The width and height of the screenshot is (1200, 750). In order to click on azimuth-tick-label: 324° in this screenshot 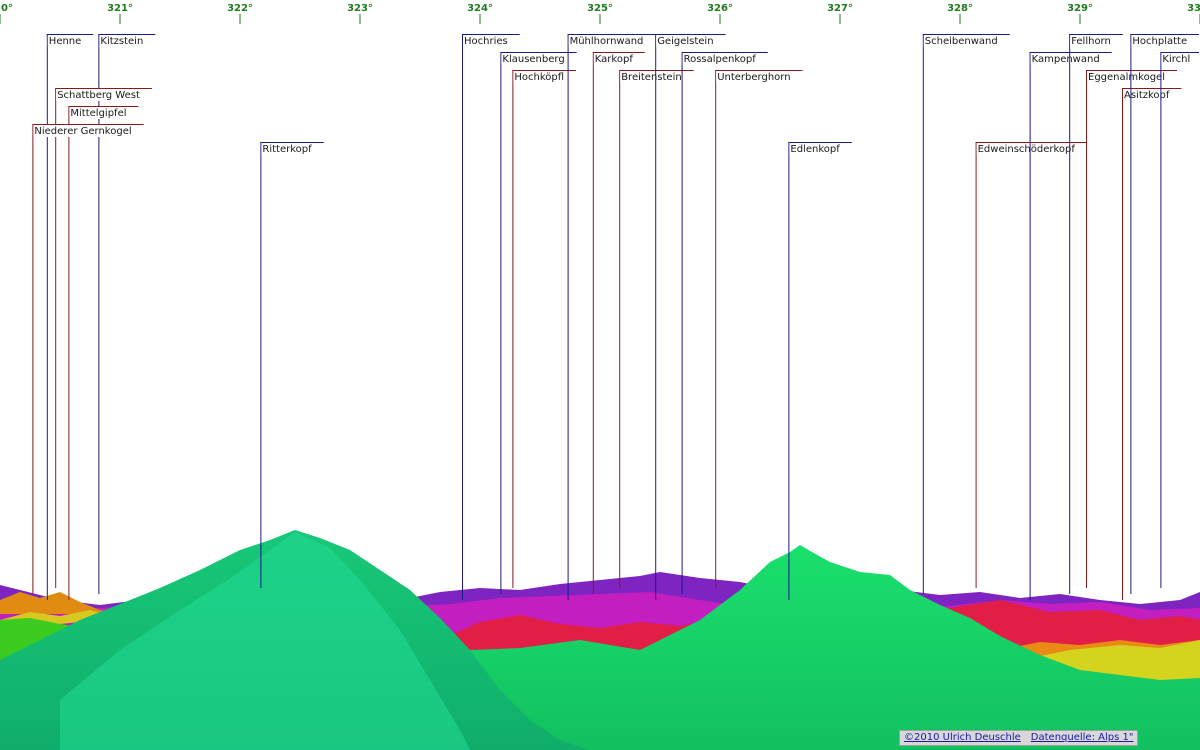, I will do `click(480, 8)`.